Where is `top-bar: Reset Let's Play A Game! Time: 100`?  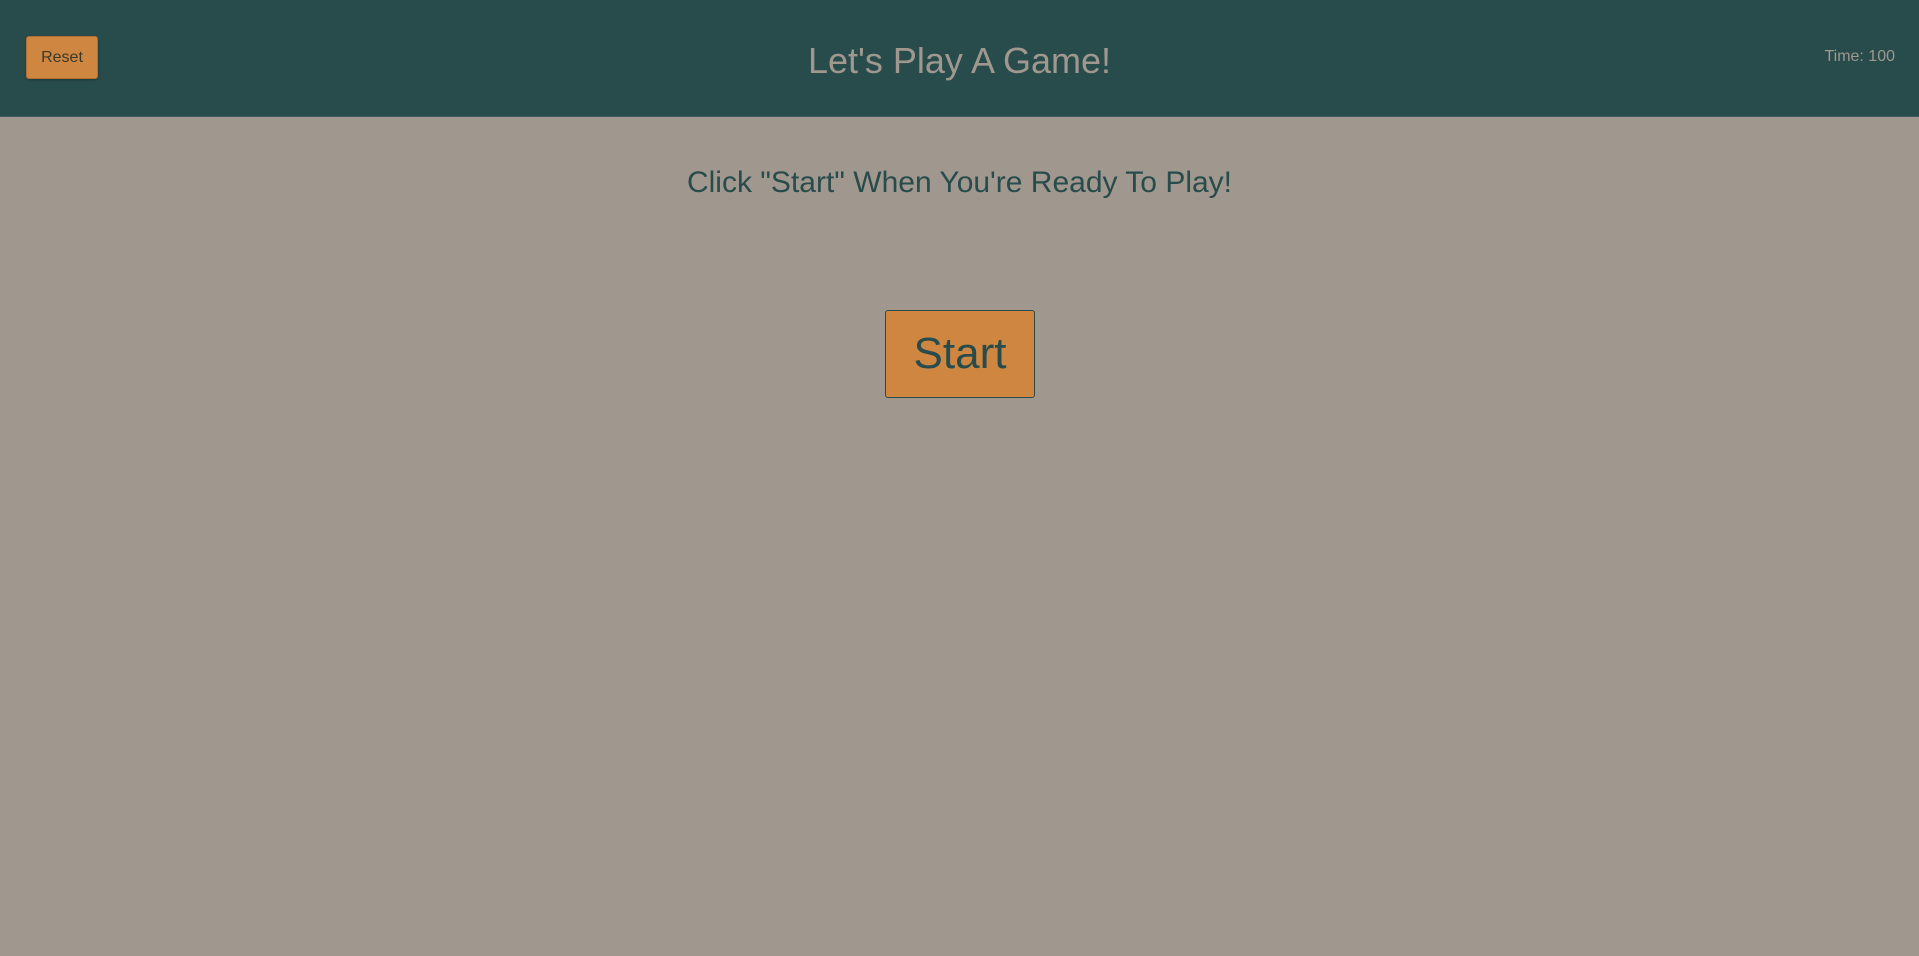 top-bar: Reset Let's Play A Game! Time: 100 is located at coordinates (959, 58).